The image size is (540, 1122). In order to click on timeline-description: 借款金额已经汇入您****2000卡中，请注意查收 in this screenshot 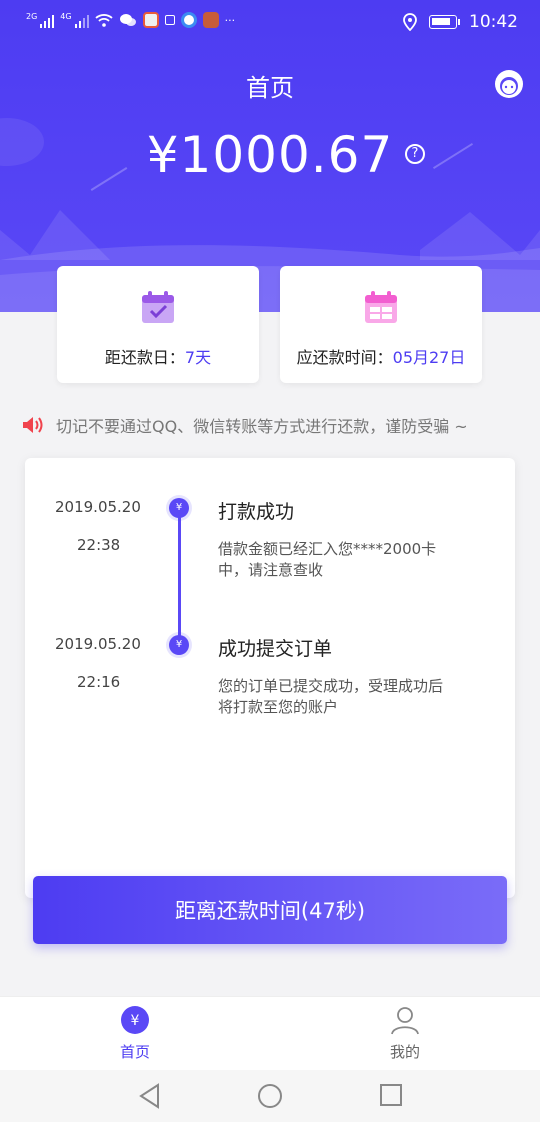, I will do `click(327, 559)`.